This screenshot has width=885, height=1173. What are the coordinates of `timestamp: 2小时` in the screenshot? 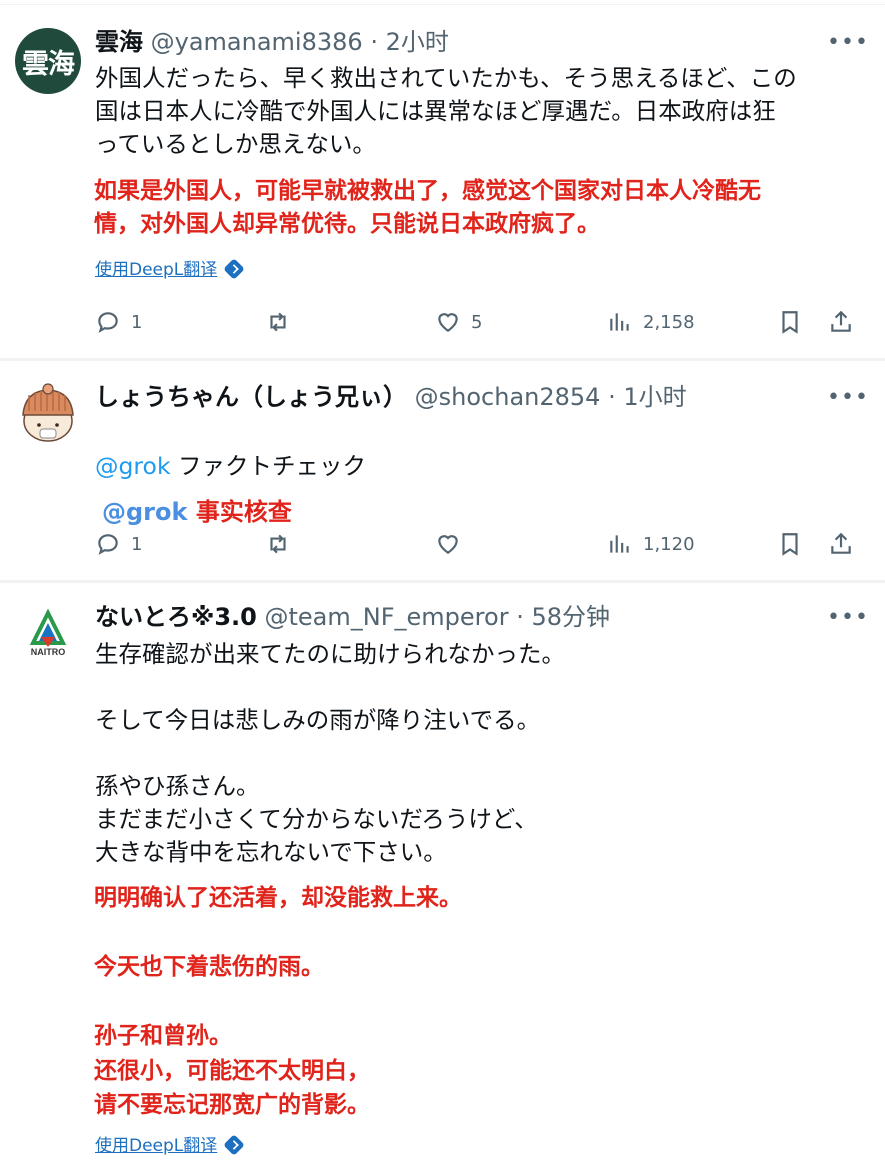 It's located at (417, 42).